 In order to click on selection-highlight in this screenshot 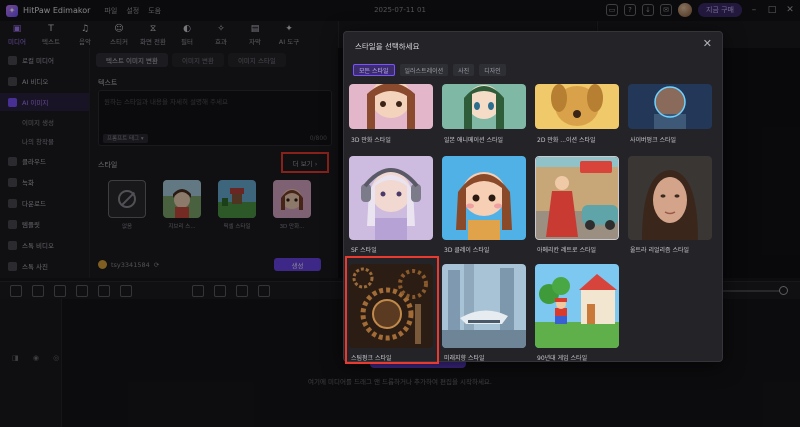, I will do `click(392, 310)`.